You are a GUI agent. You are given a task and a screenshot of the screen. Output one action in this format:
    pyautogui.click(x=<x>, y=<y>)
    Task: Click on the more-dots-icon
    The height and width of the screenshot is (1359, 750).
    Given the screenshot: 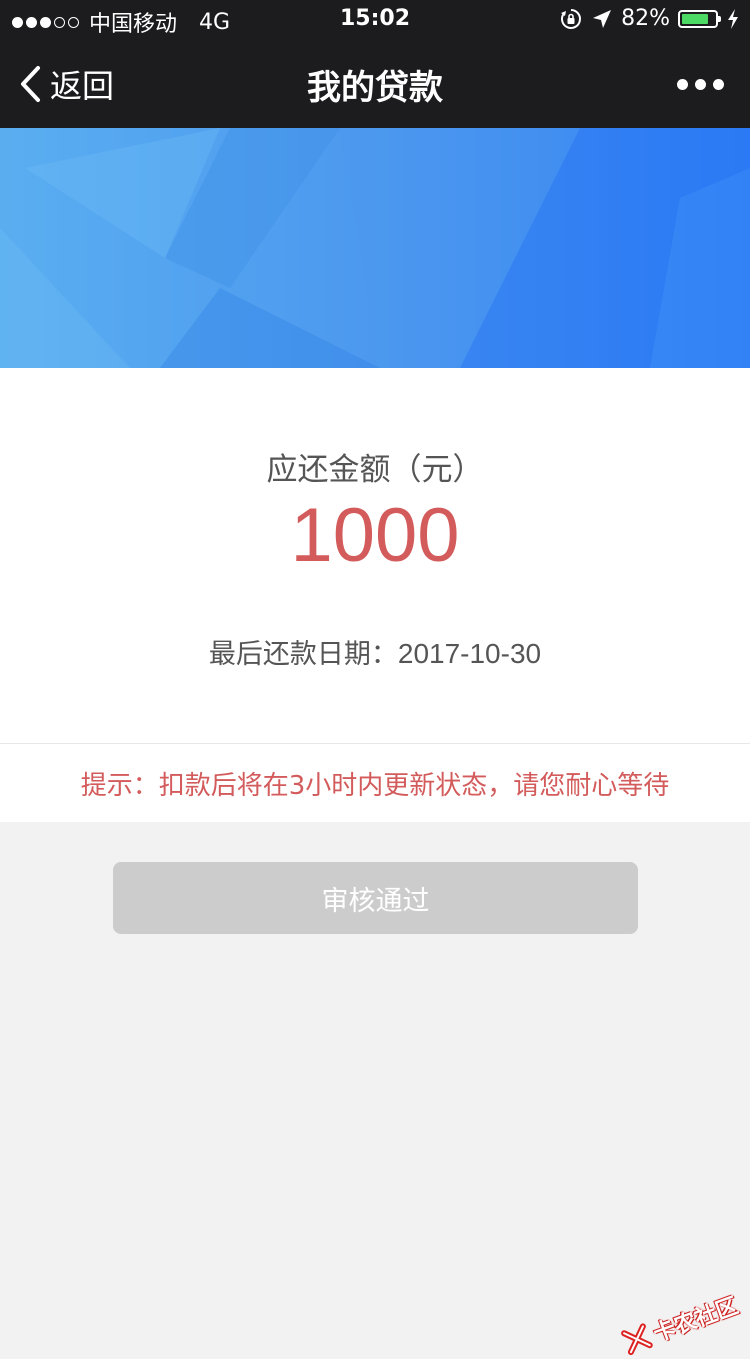 What is the action you would take?
    pyautogui.click(x=700, y=84)
    